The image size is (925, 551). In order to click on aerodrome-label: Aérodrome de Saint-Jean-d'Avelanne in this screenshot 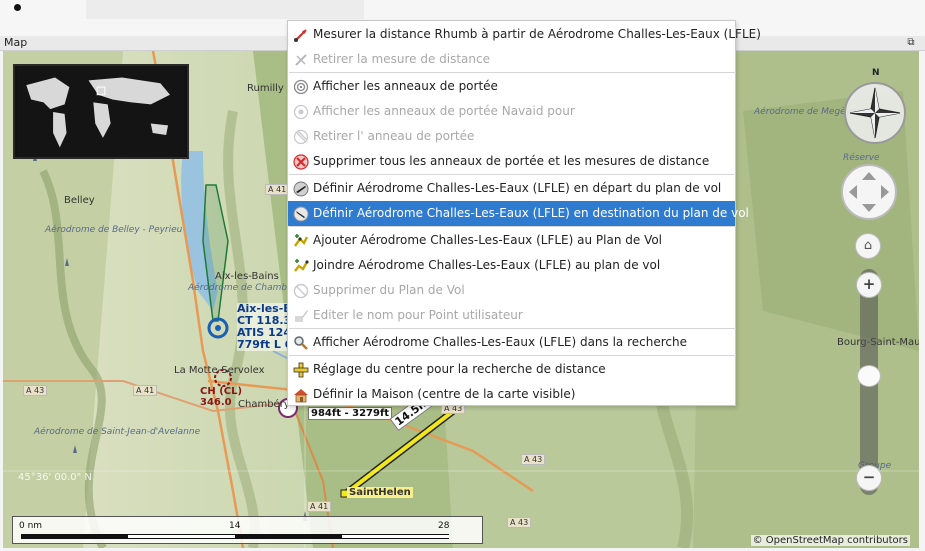, I will do `click(117, 432)`.